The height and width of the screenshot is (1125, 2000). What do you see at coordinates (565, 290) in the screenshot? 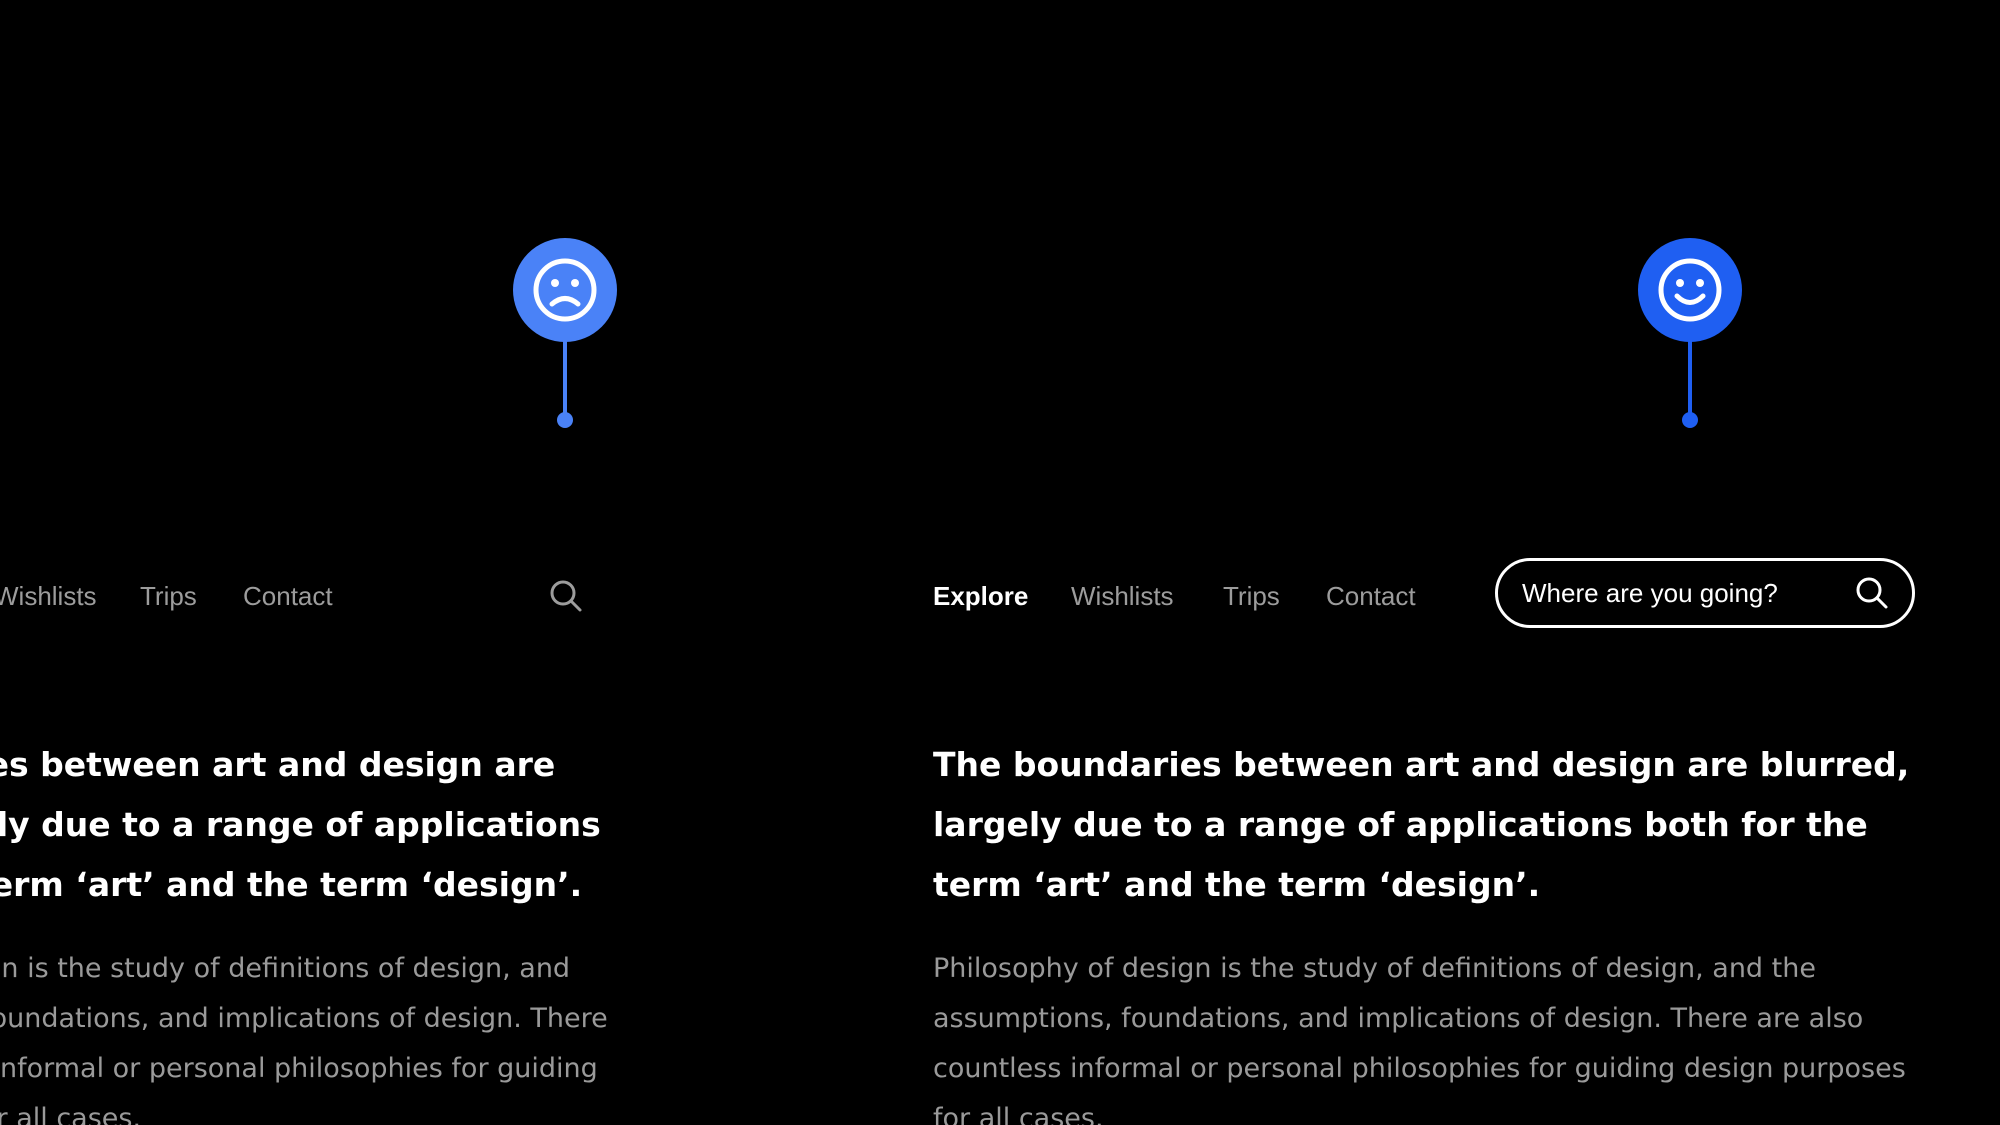
I see `sad-face-icon` at bounding box center [565, 290].